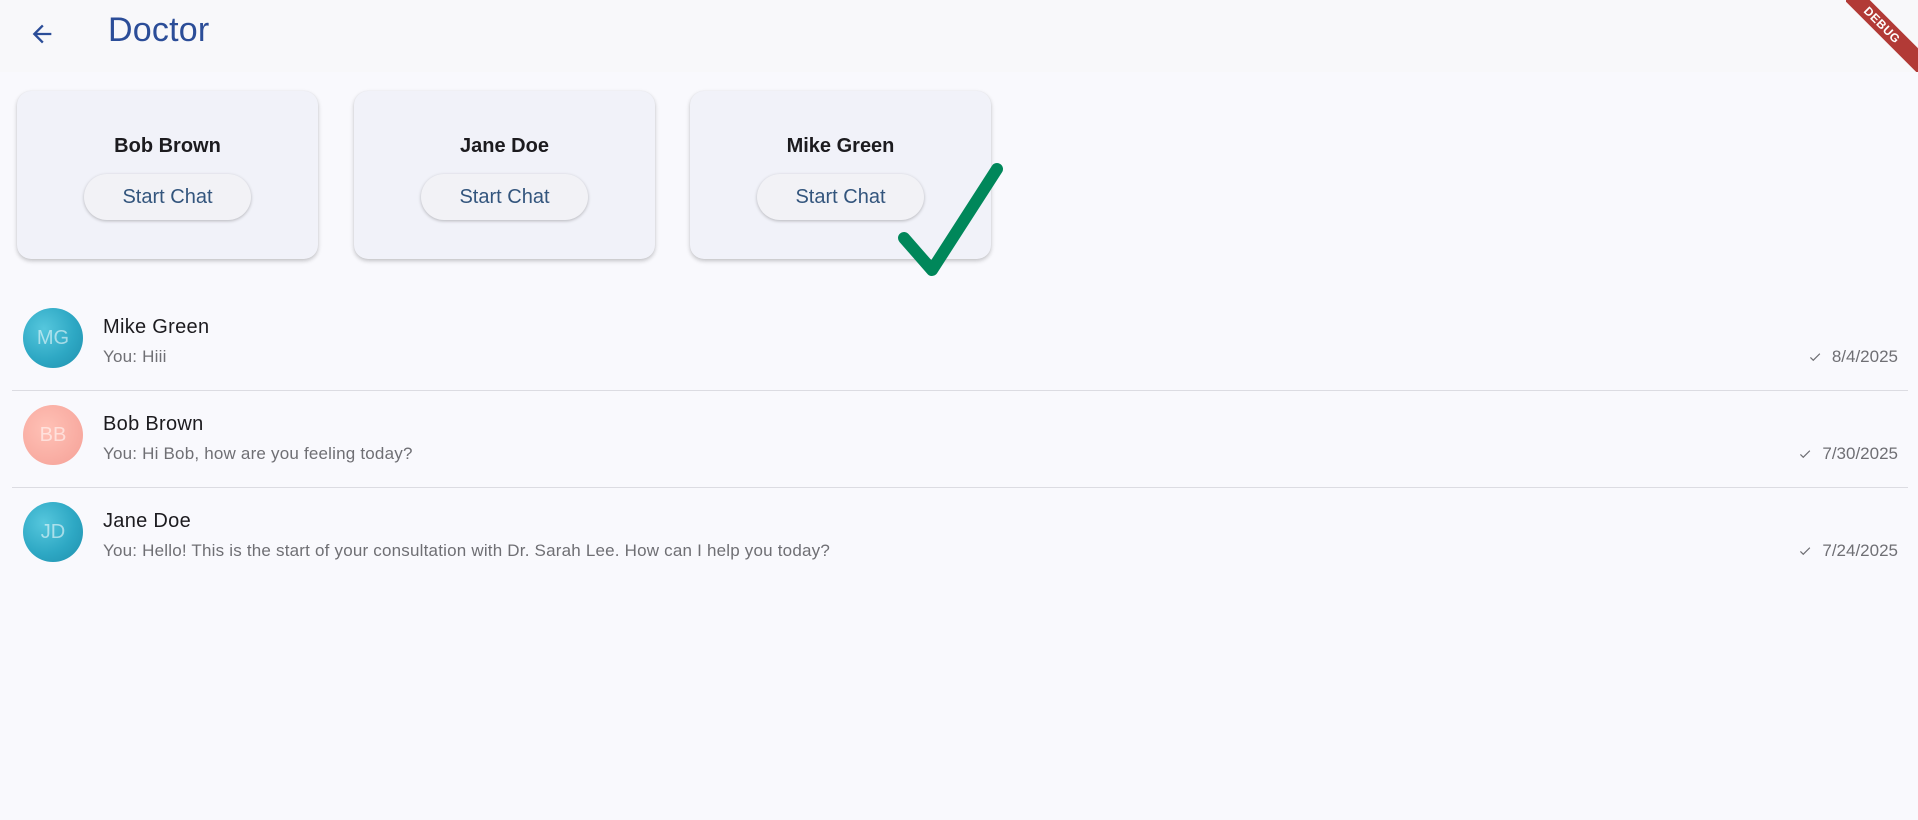 The width and height of the screenshot is (1918, 820). I want to click on app-bar: Doctor DEBUG, so click(959, 36).